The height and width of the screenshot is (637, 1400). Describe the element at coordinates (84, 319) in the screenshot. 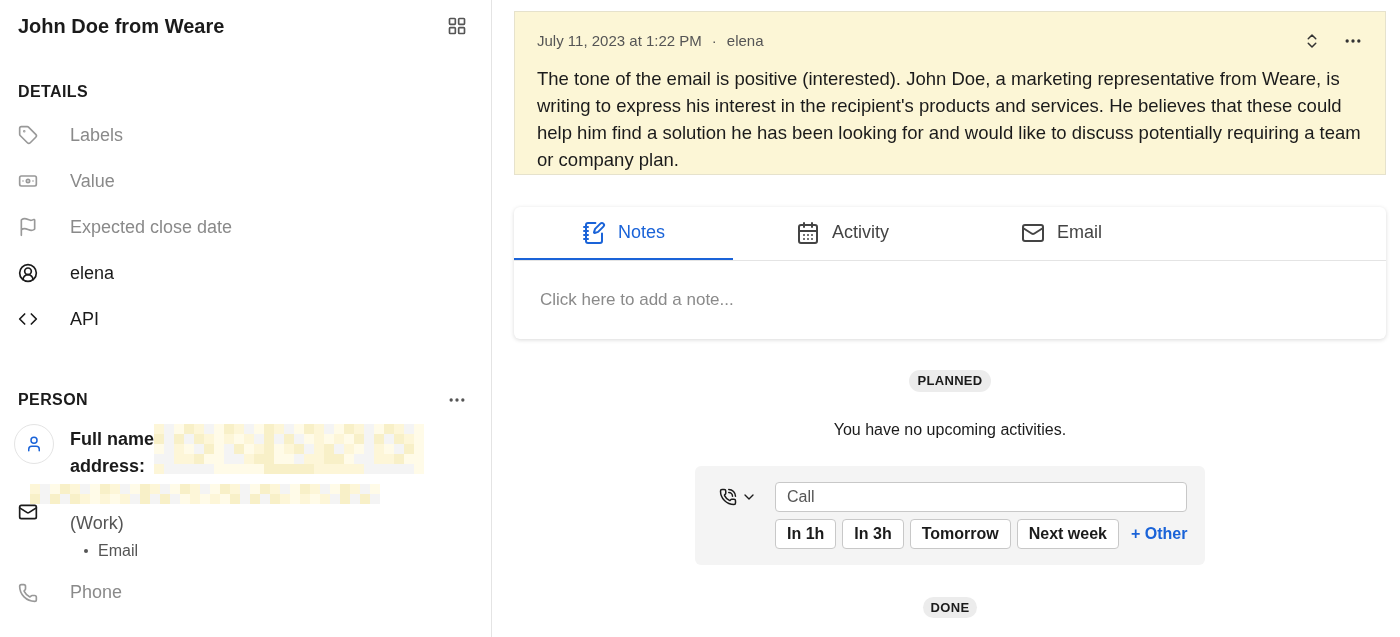

I see `detail-field: API` at that location.